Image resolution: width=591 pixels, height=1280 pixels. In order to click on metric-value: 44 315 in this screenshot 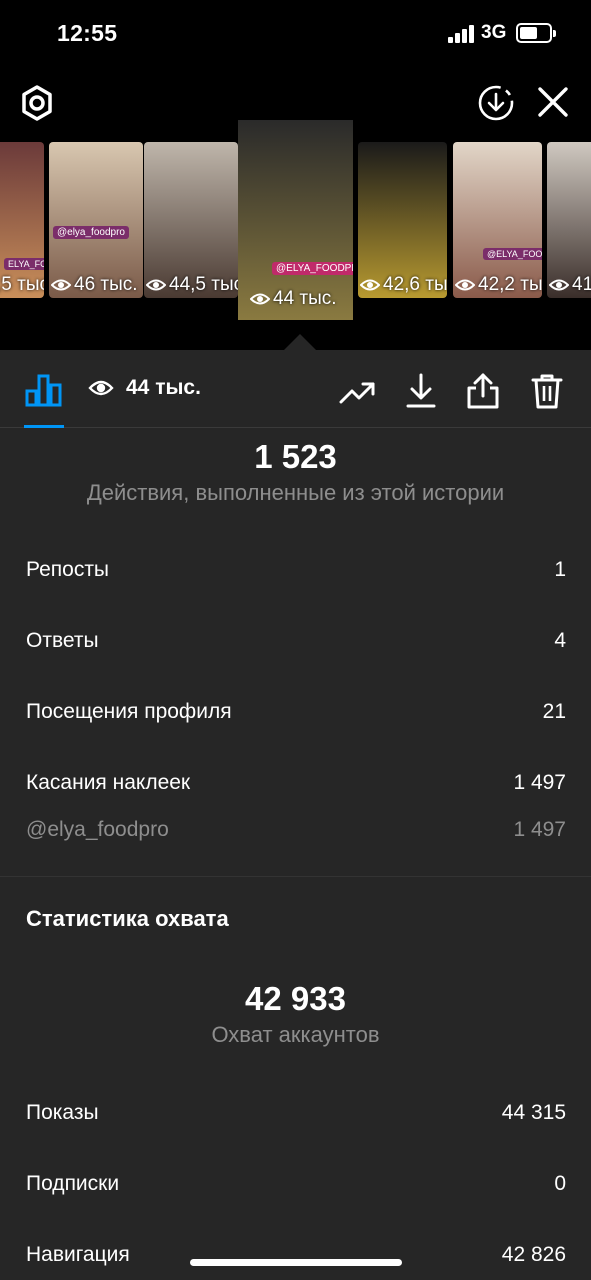, I will do `click(533, 1112)`.